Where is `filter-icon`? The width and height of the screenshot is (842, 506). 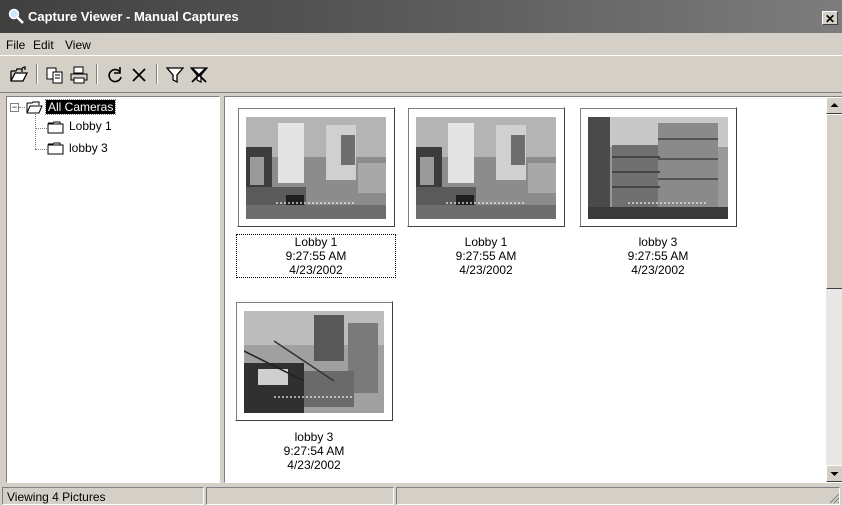
filter-icon is located at coordinates (175, 75).